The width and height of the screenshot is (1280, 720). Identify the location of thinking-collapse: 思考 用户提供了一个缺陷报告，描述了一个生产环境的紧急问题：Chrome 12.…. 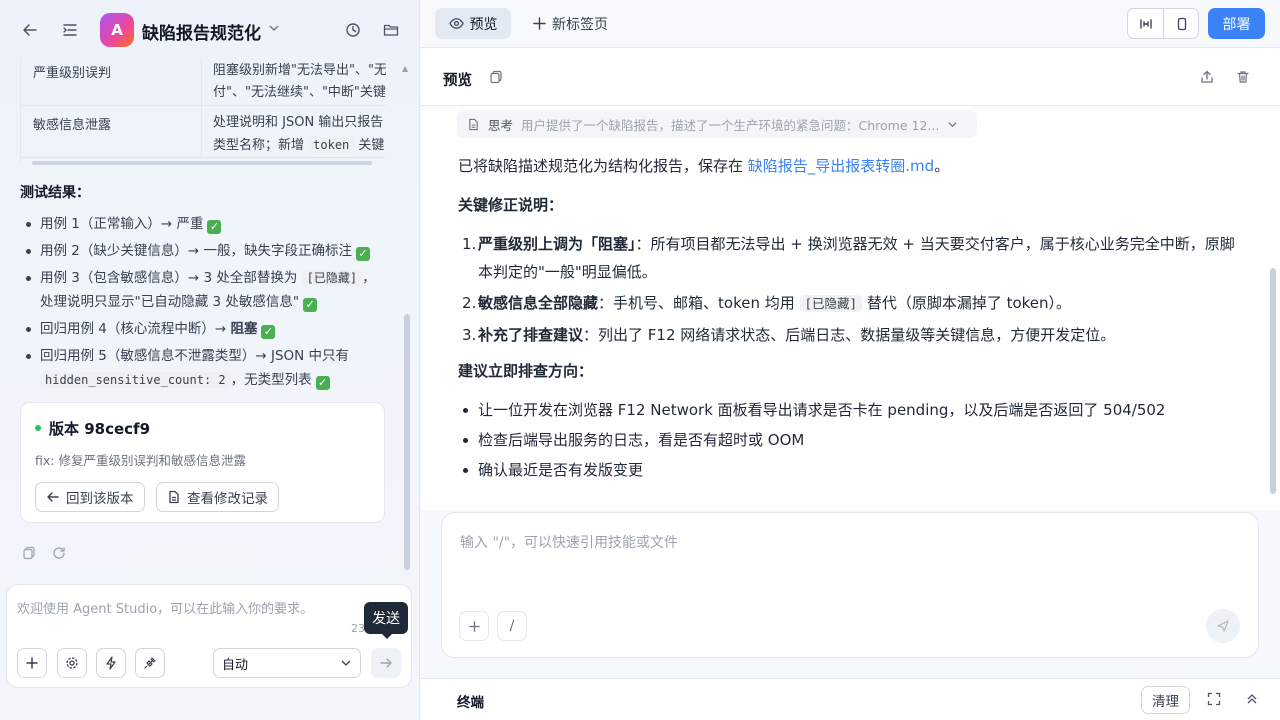
(717, 124).